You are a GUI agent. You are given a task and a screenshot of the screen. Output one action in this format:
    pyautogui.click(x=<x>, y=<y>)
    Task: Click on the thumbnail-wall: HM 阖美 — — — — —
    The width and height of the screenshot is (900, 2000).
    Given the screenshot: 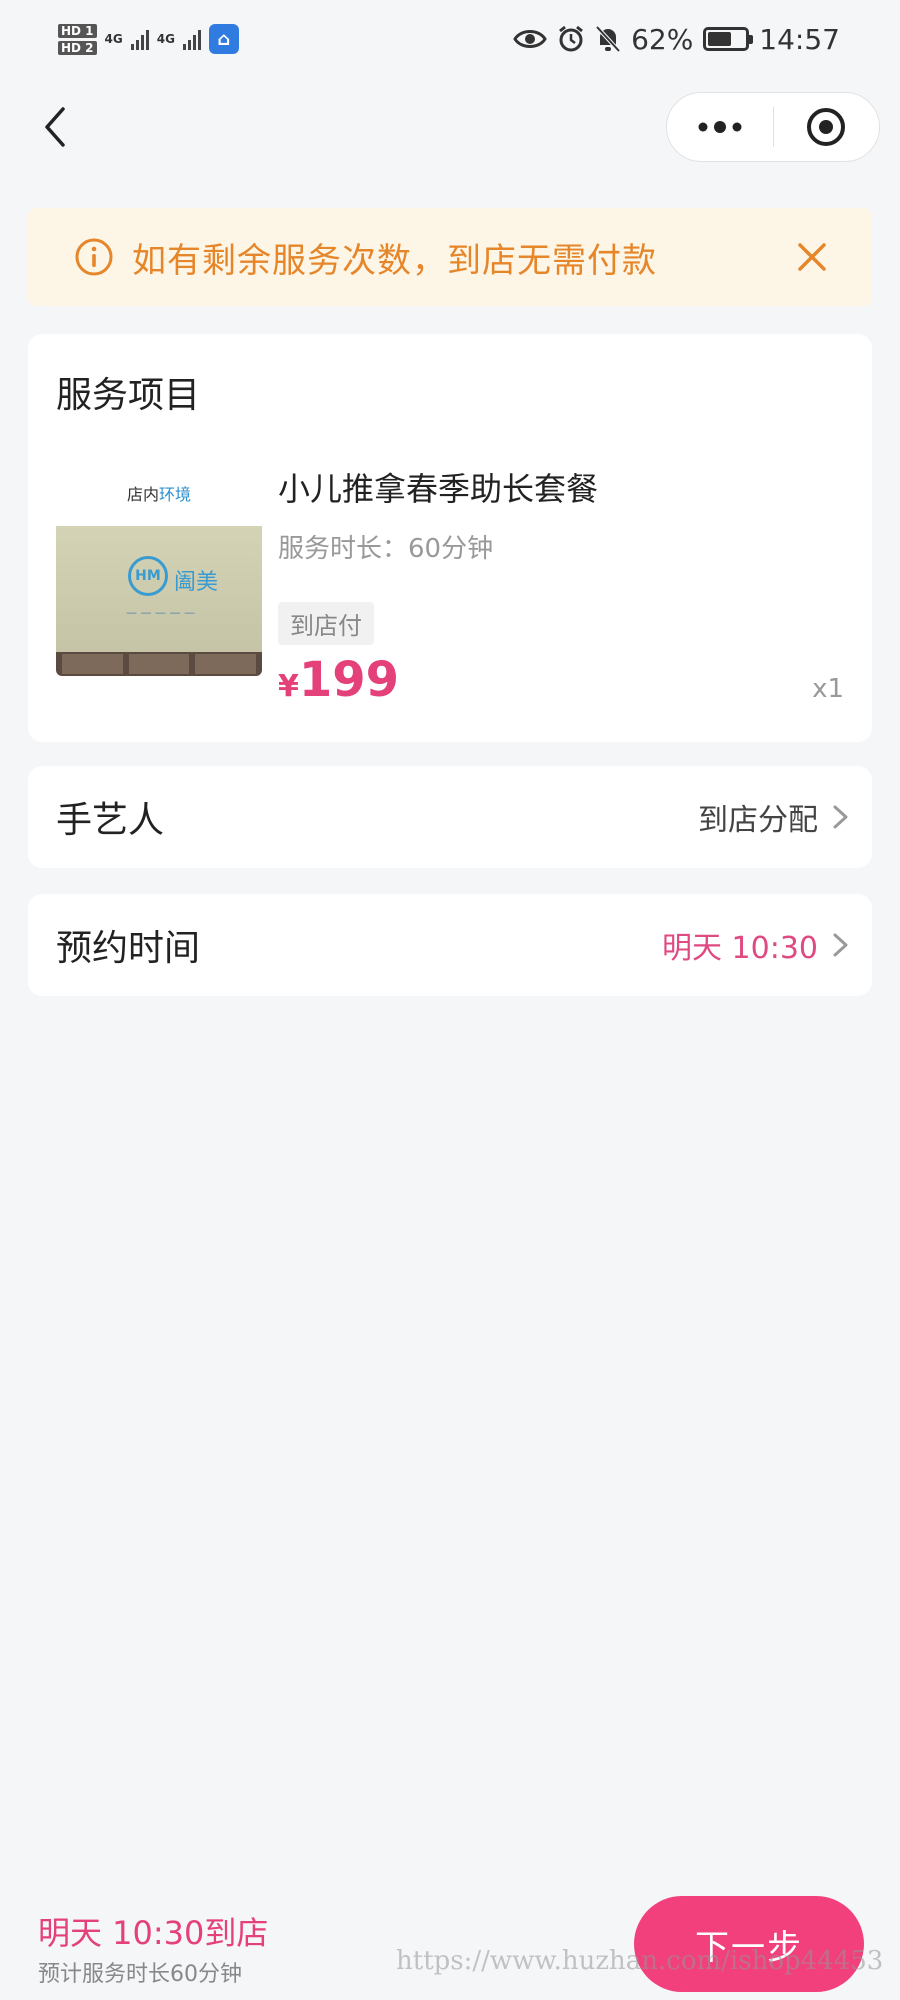 What is the action you would take?
    pyautogui.click(x=159, y=589)
    